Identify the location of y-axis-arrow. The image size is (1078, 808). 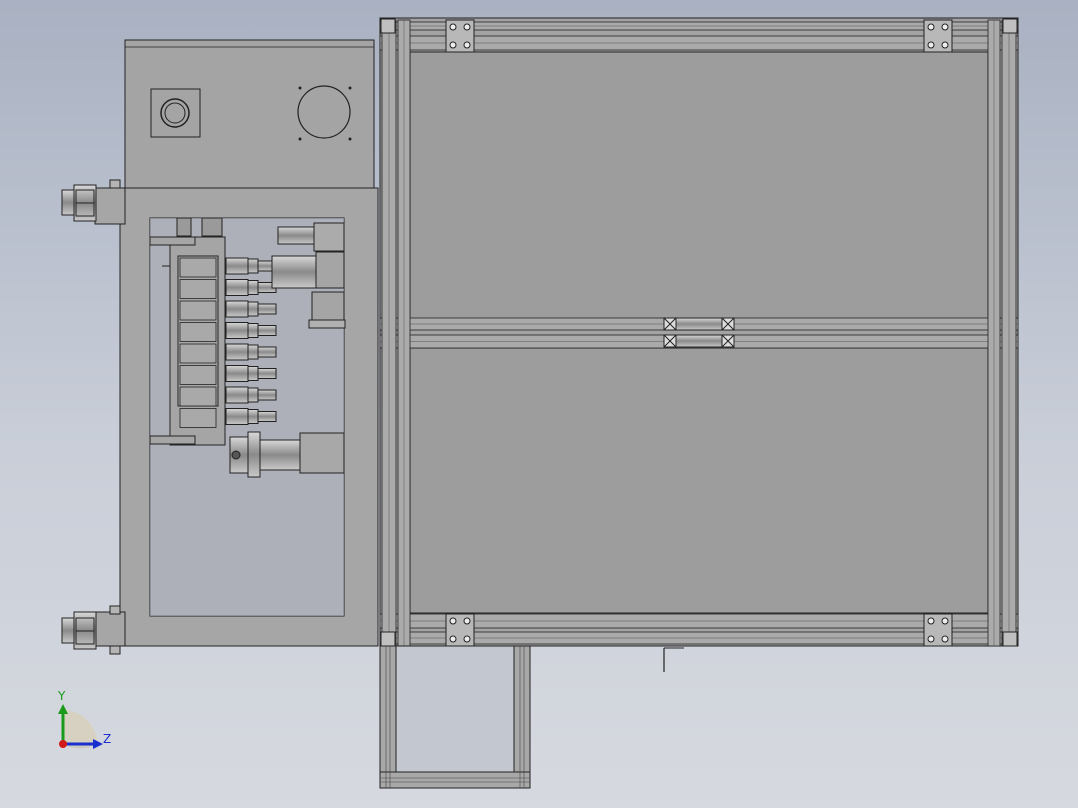
(63, 709).